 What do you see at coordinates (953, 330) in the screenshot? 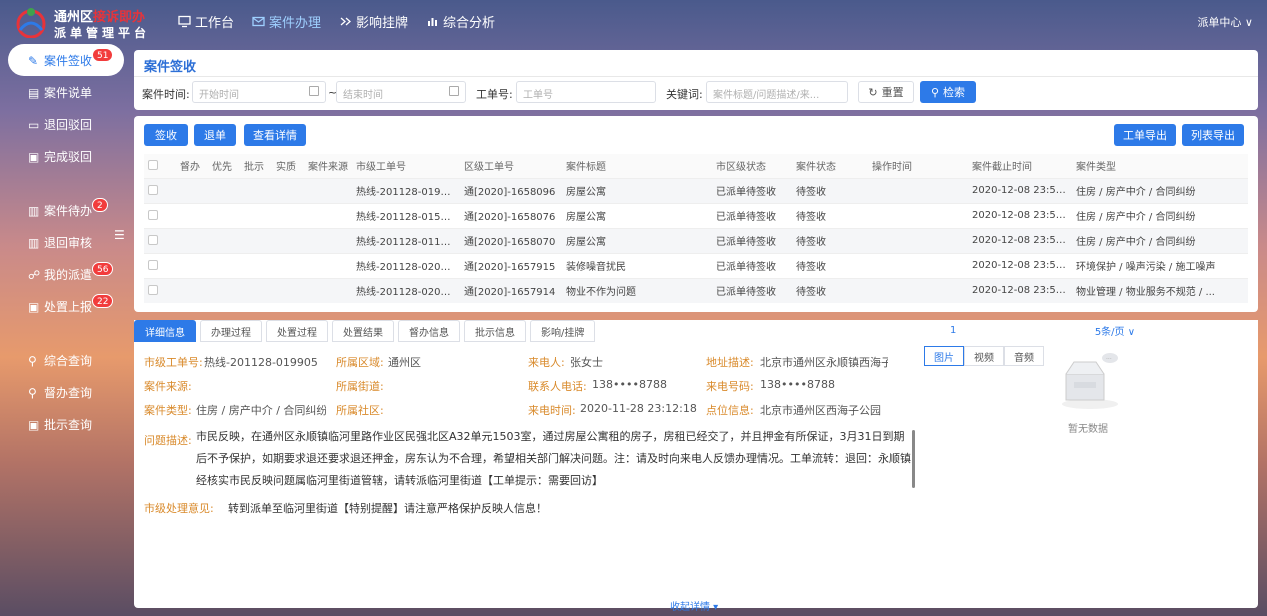
I see `page-1: 1` at bounding box center [953, 330].